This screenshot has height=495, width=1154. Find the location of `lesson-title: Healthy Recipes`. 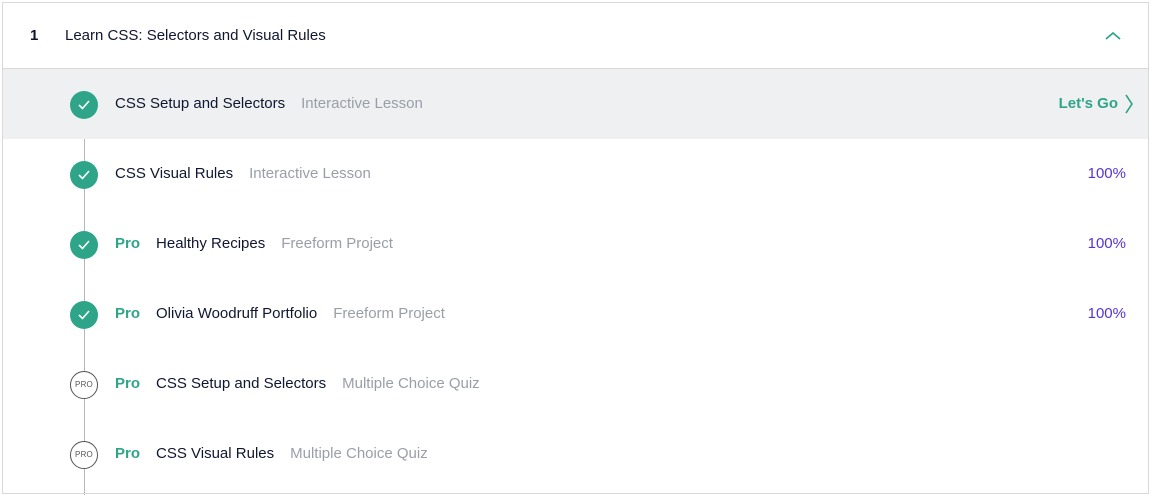

lesson-title: Healthy Recipes is located at coordinates (211, 243).